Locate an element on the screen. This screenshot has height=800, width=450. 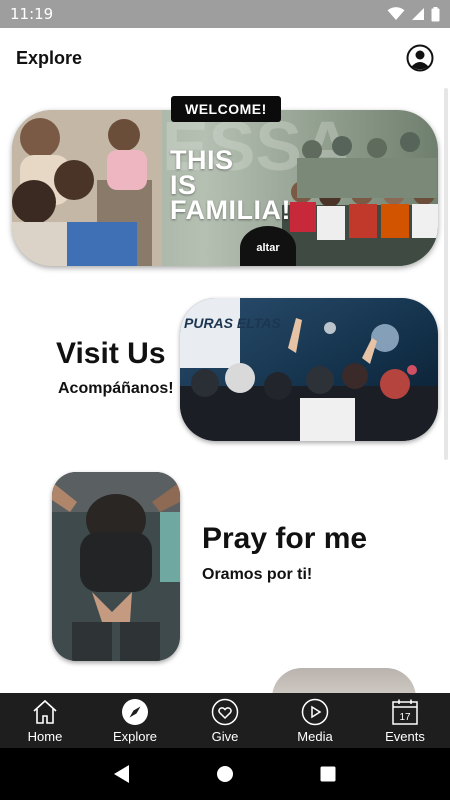
visit-us-title: Visit Us is located at coordinates (111, 354).